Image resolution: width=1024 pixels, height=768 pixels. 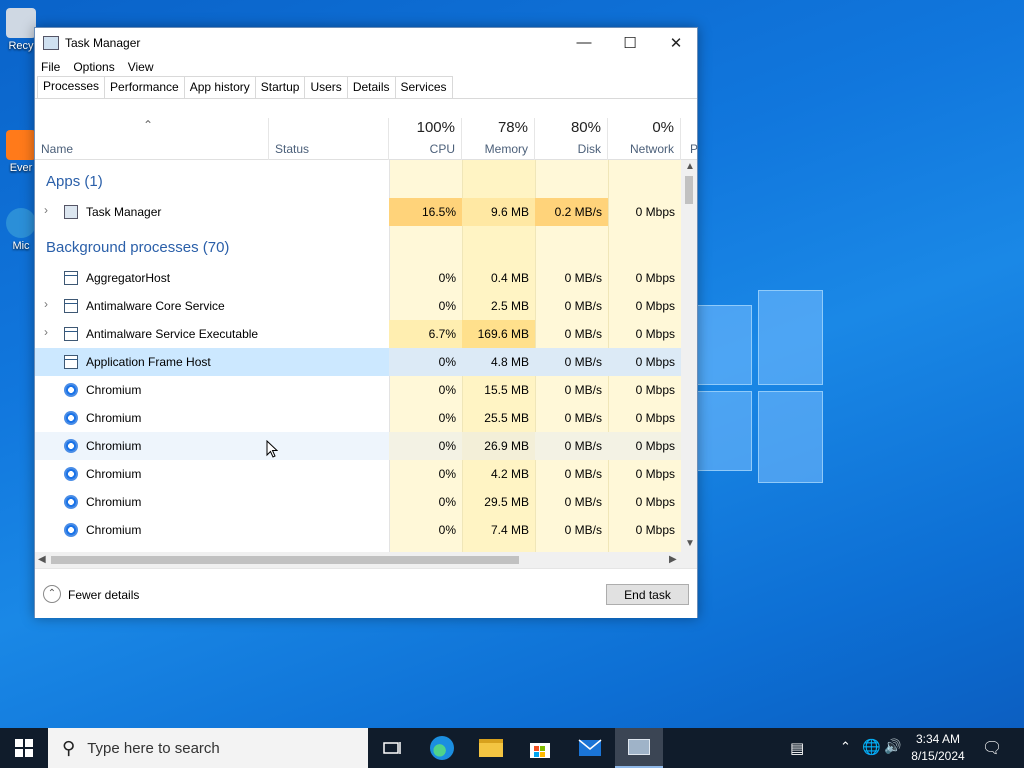 I want to click on column-header-network: 0% Network, so click(x=644, y=139).